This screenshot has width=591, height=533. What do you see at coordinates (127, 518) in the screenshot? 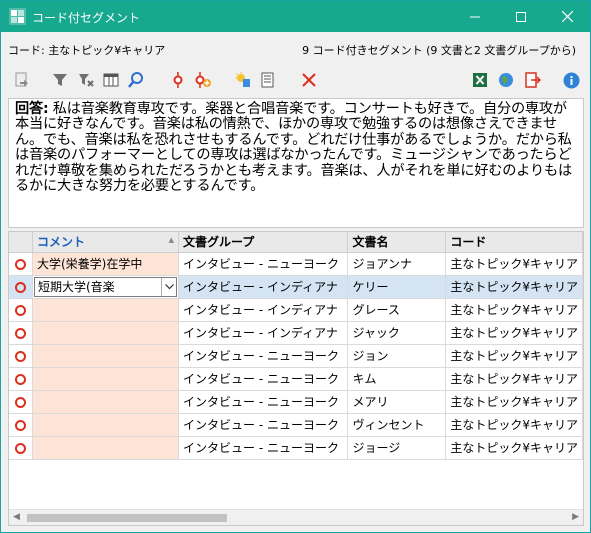
I see `scrollbar-thumb` at bounding box center [127, 518].